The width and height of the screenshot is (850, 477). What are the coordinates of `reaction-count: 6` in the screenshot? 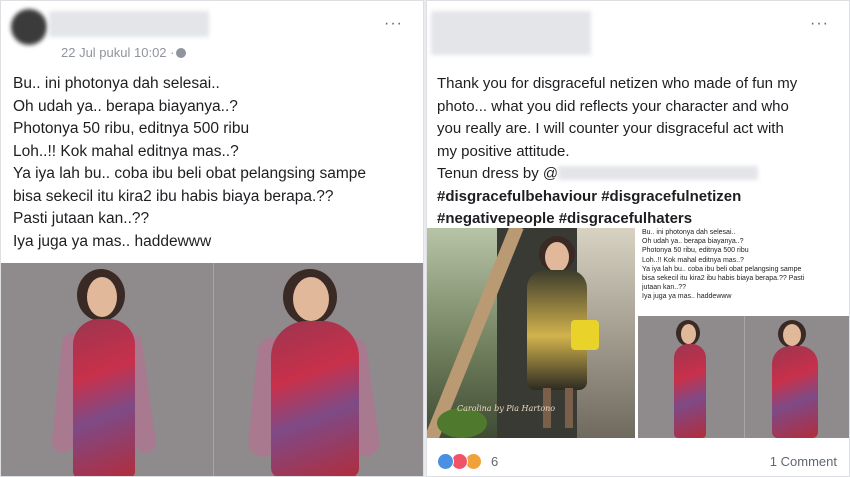 It's located at (494, 461).